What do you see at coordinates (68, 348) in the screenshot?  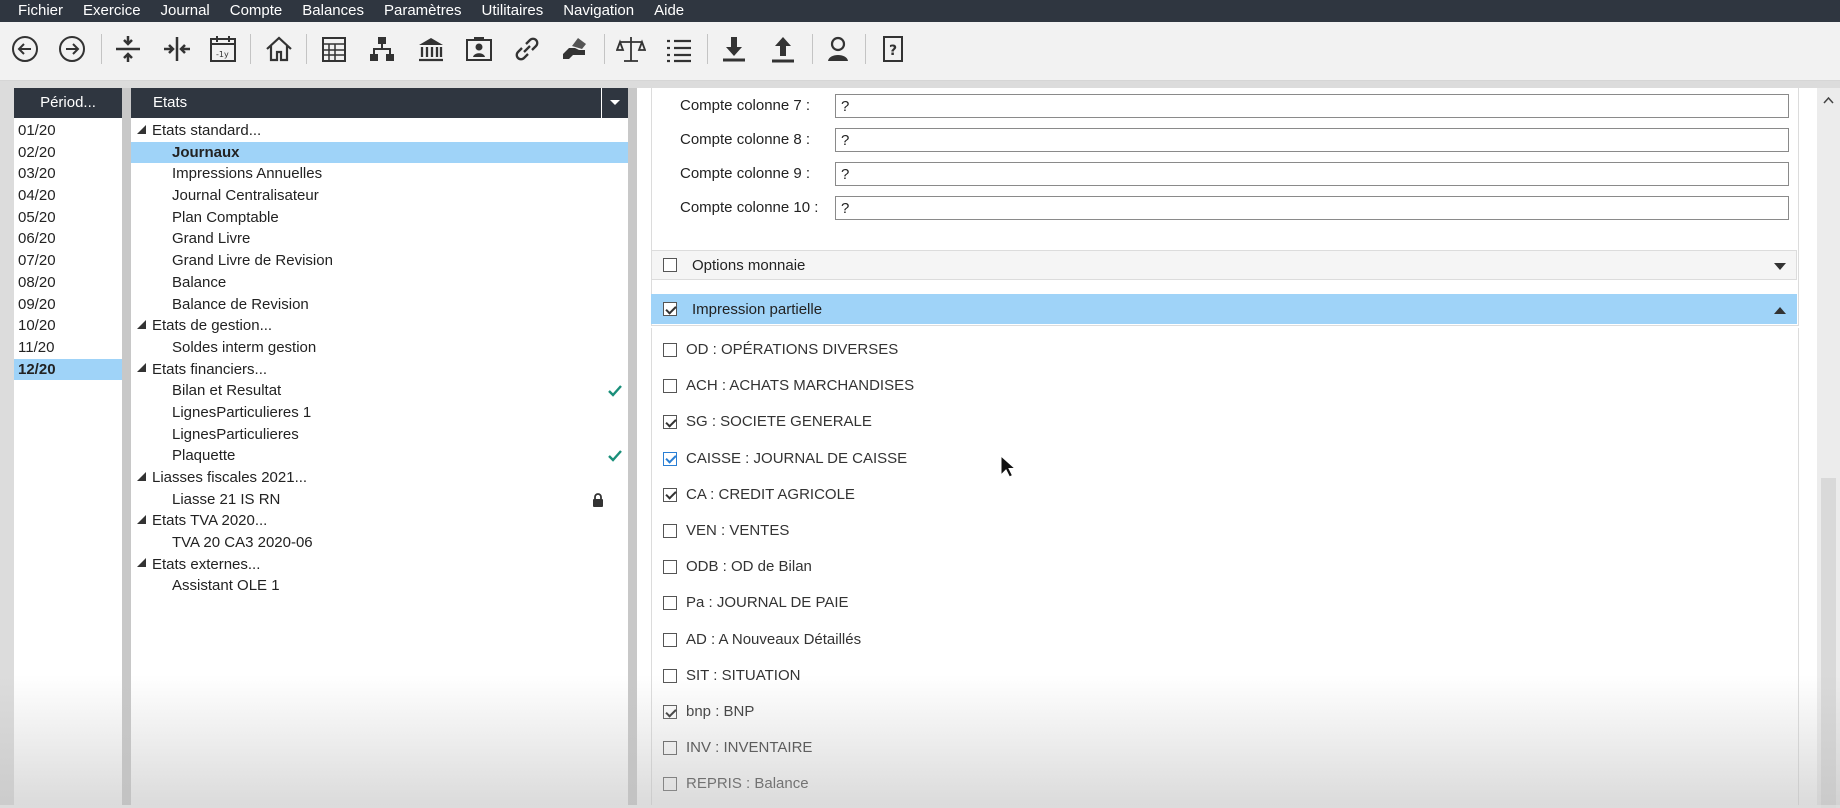 I see `period-item: 11/20` at bounding box center [68, 348].